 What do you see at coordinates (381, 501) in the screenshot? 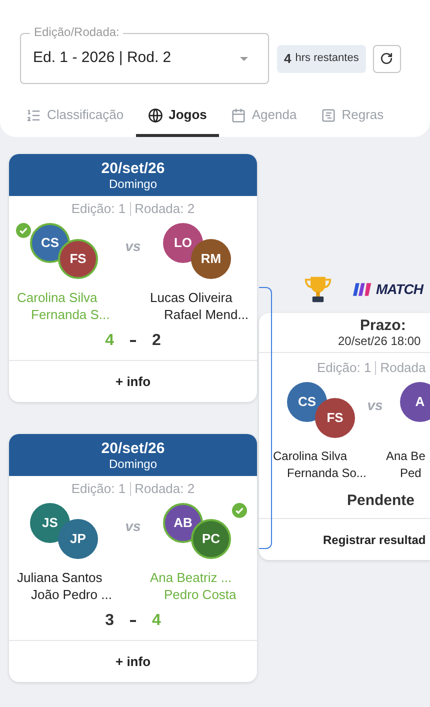
I see `status-label: Pendente` at bounding box center [381, 501].